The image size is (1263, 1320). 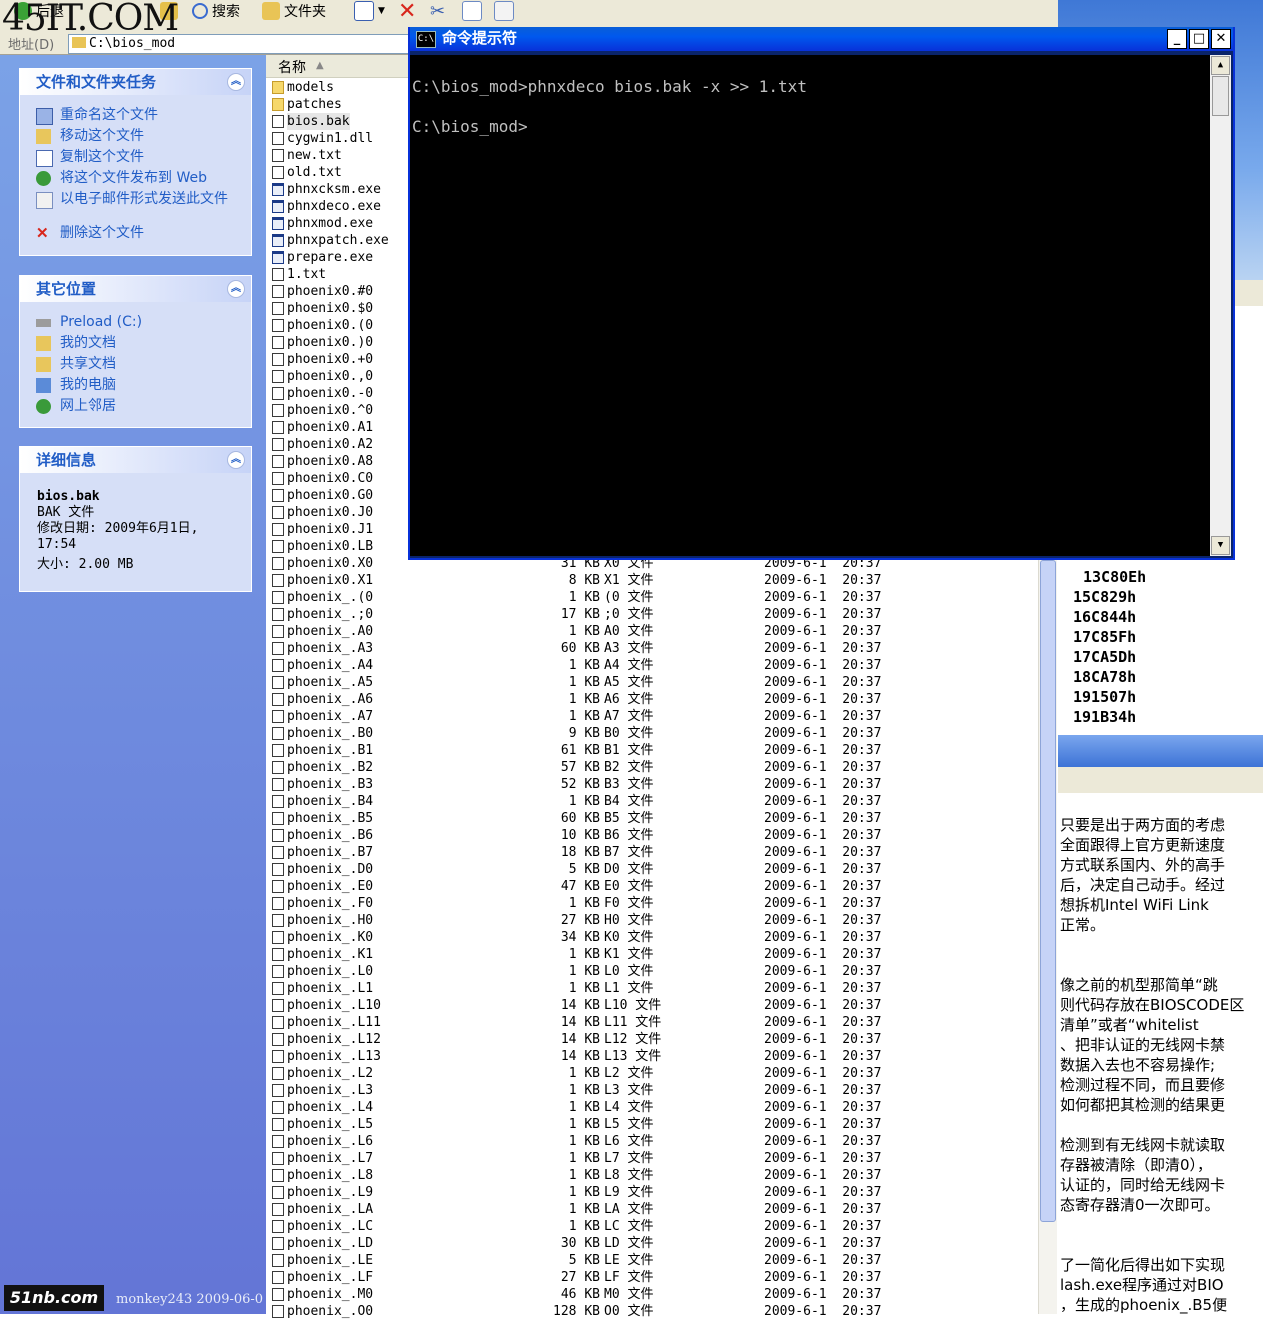 What do you see at coordinates (472, 11) in the screenshot?
I see `copy-button` at bounding box center [472, 11].